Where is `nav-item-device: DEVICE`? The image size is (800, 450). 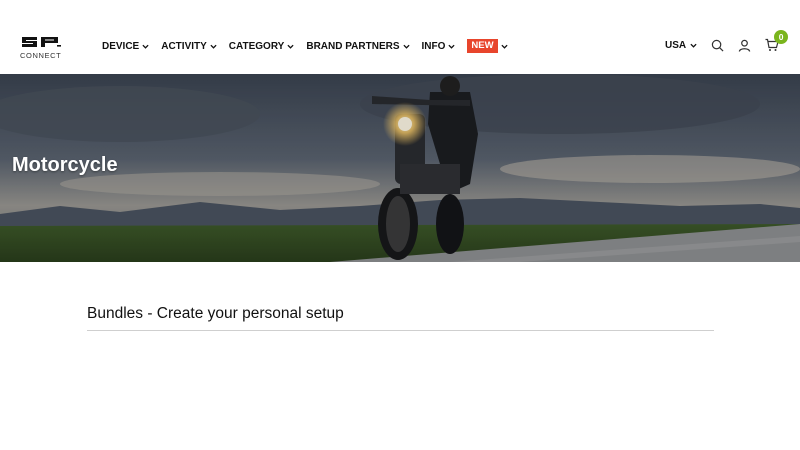
nav-item-device: DEVICE is located at coordinates (125, 46).